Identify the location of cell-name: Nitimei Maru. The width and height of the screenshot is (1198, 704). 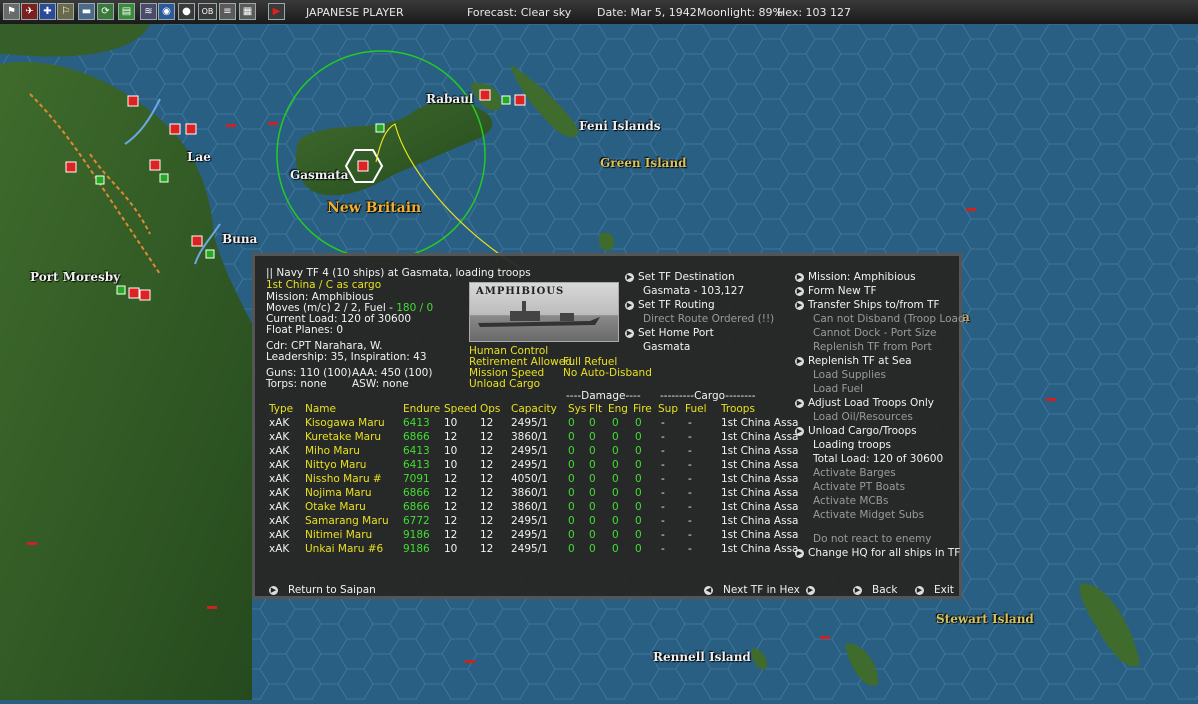
(338, 535).